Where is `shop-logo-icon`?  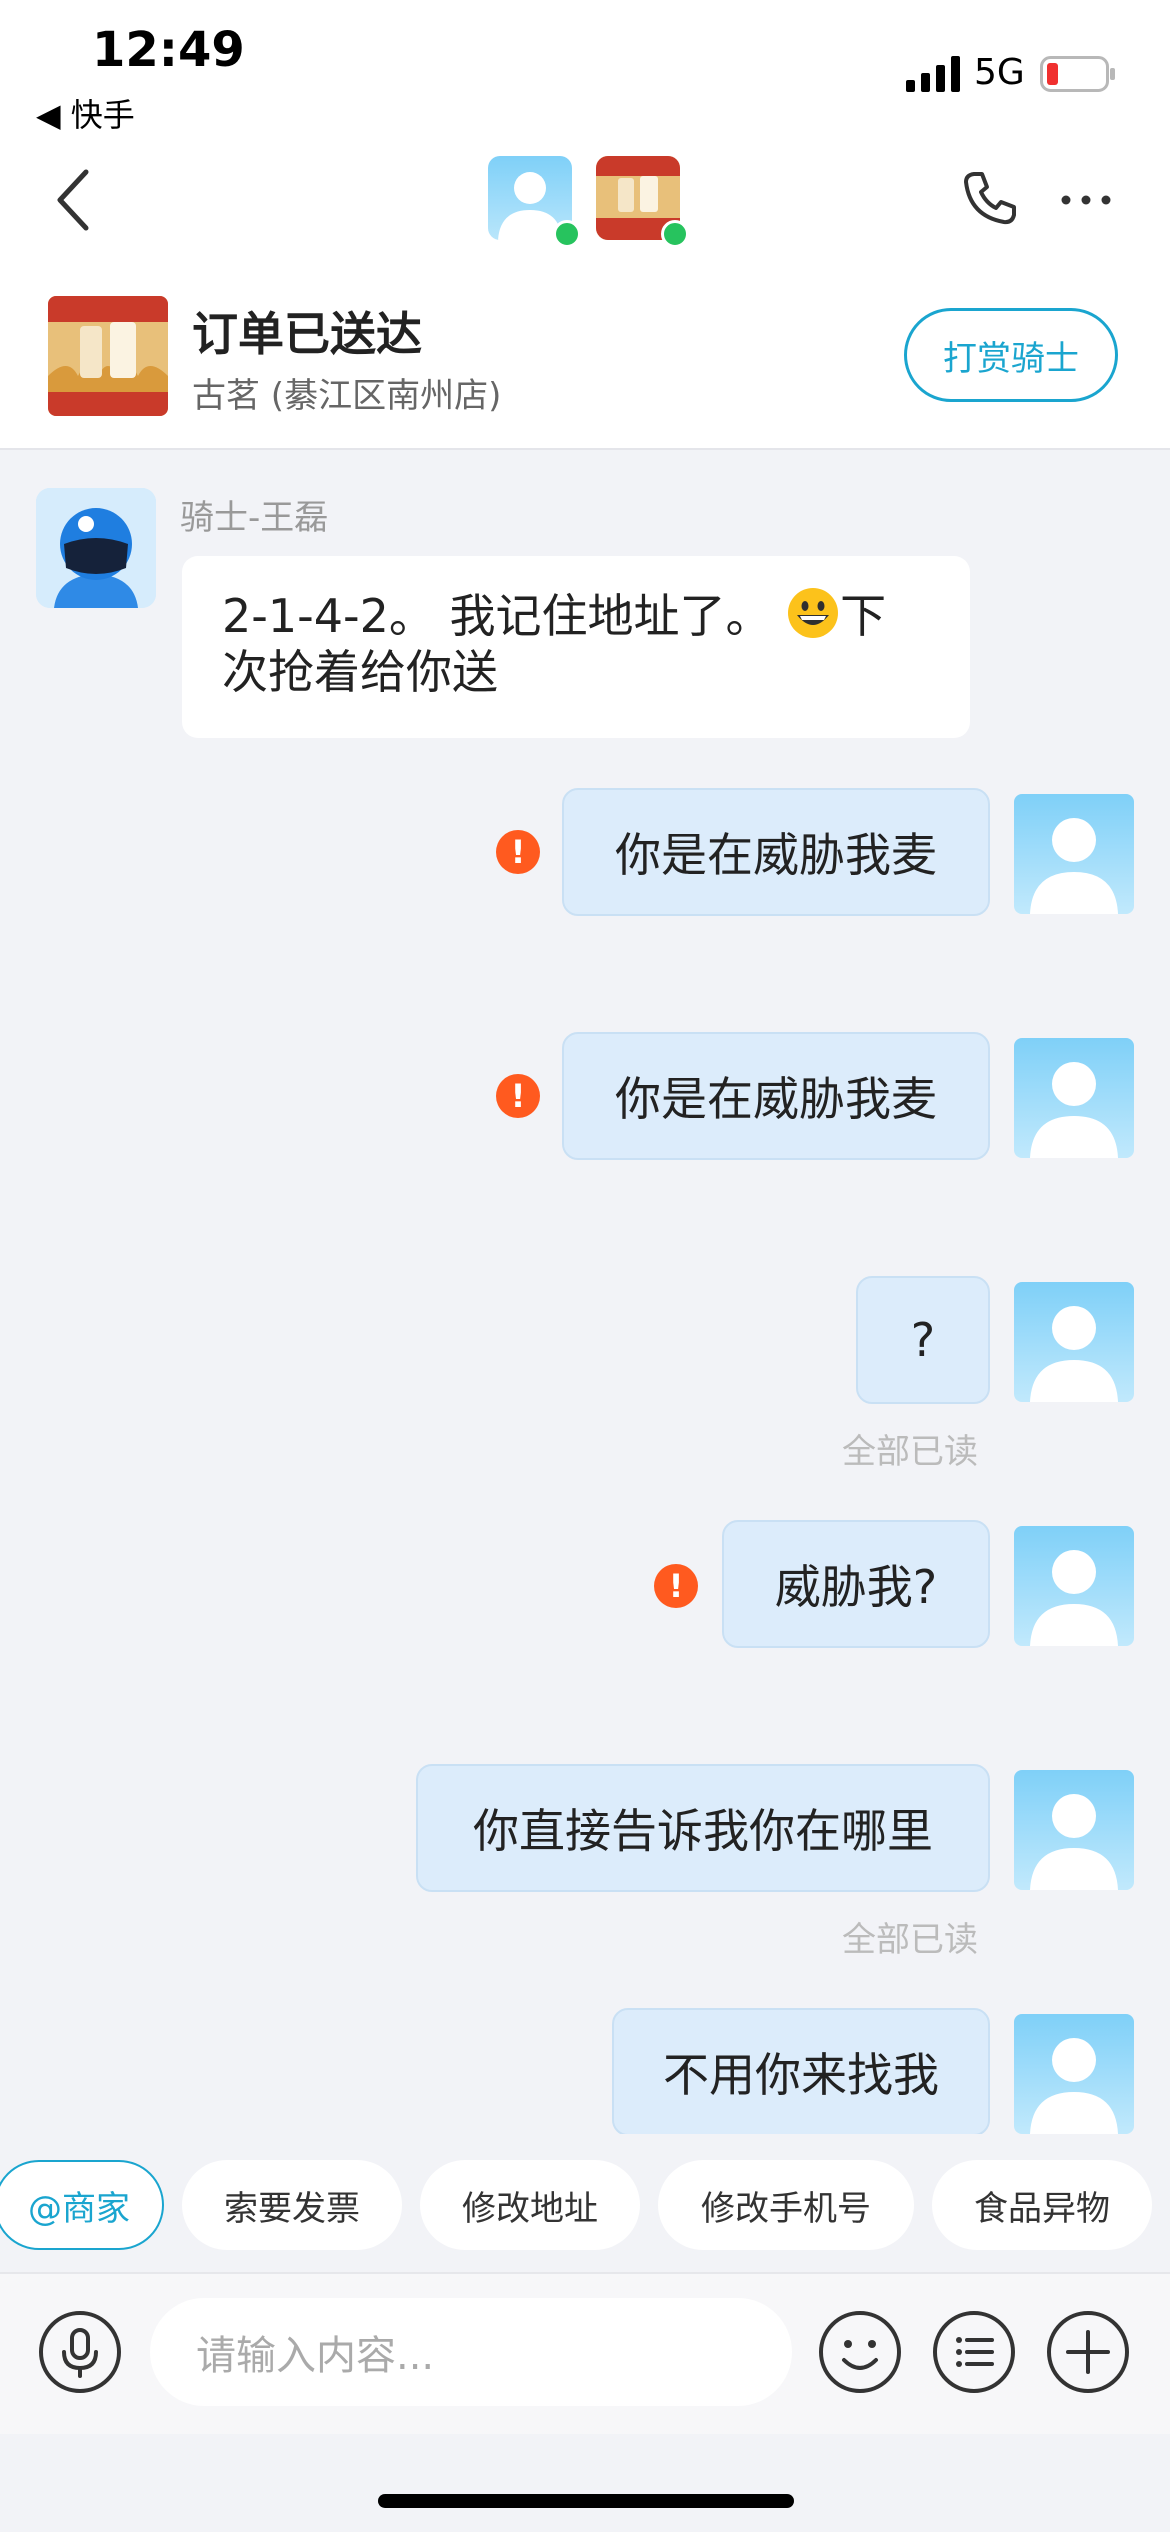
shop-logo-icon is located at coordinates (108, 356).